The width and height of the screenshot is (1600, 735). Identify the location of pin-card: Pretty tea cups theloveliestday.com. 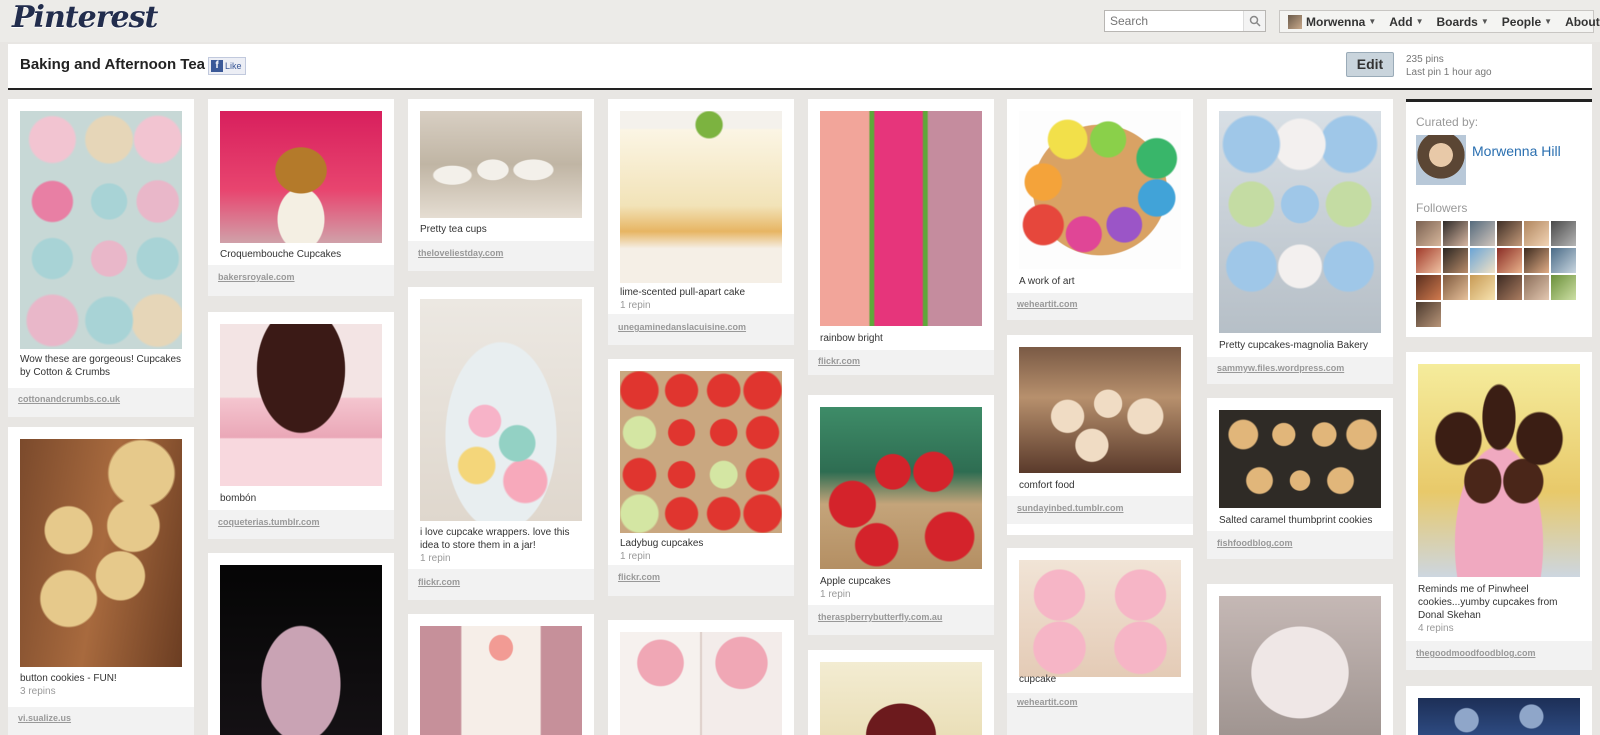
(501, 185).